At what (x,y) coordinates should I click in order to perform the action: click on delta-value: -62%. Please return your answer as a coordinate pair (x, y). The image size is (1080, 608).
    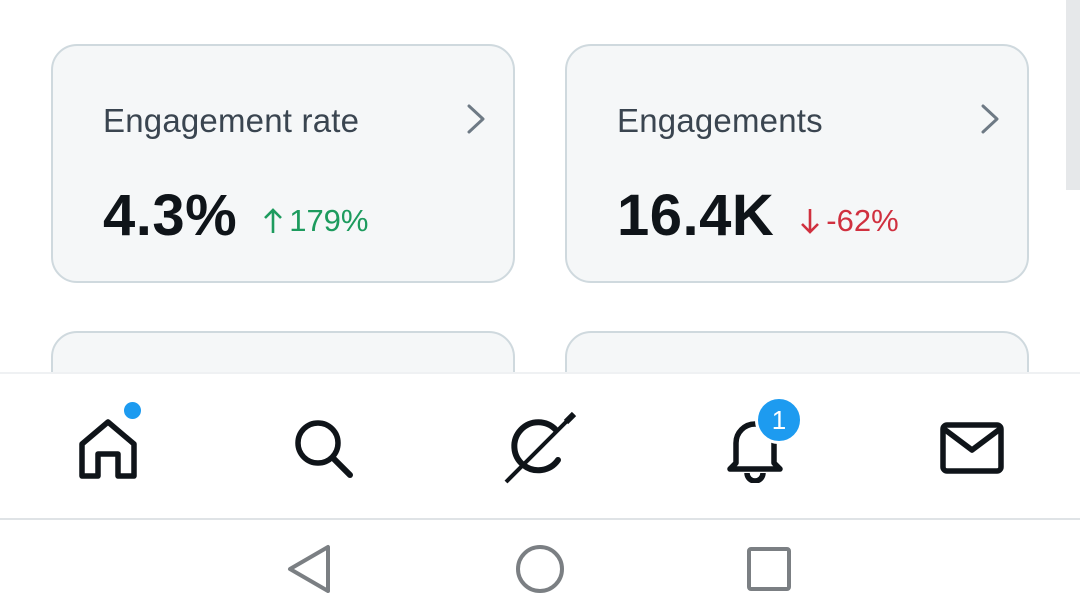
    Looking at the image, I should click on (862, 220).